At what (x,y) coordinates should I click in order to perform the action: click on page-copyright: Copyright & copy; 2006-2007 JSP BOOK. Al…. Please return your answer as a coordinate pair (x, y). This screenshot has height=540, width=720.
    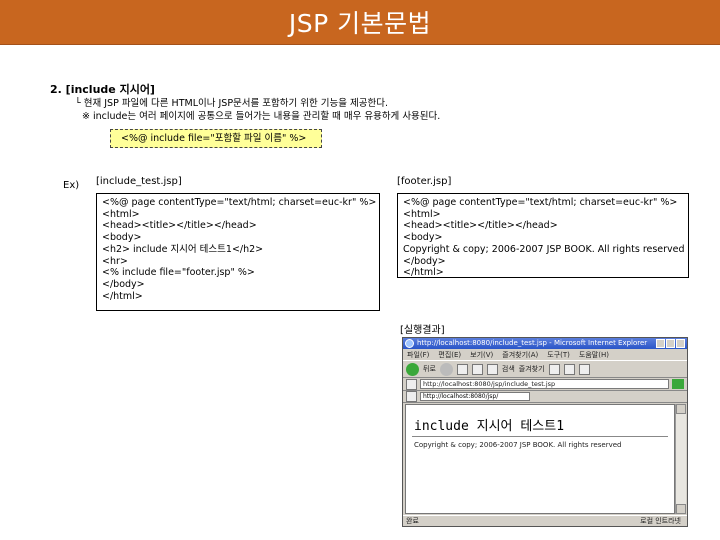
    Looking at the image, I should click on (518, 445).